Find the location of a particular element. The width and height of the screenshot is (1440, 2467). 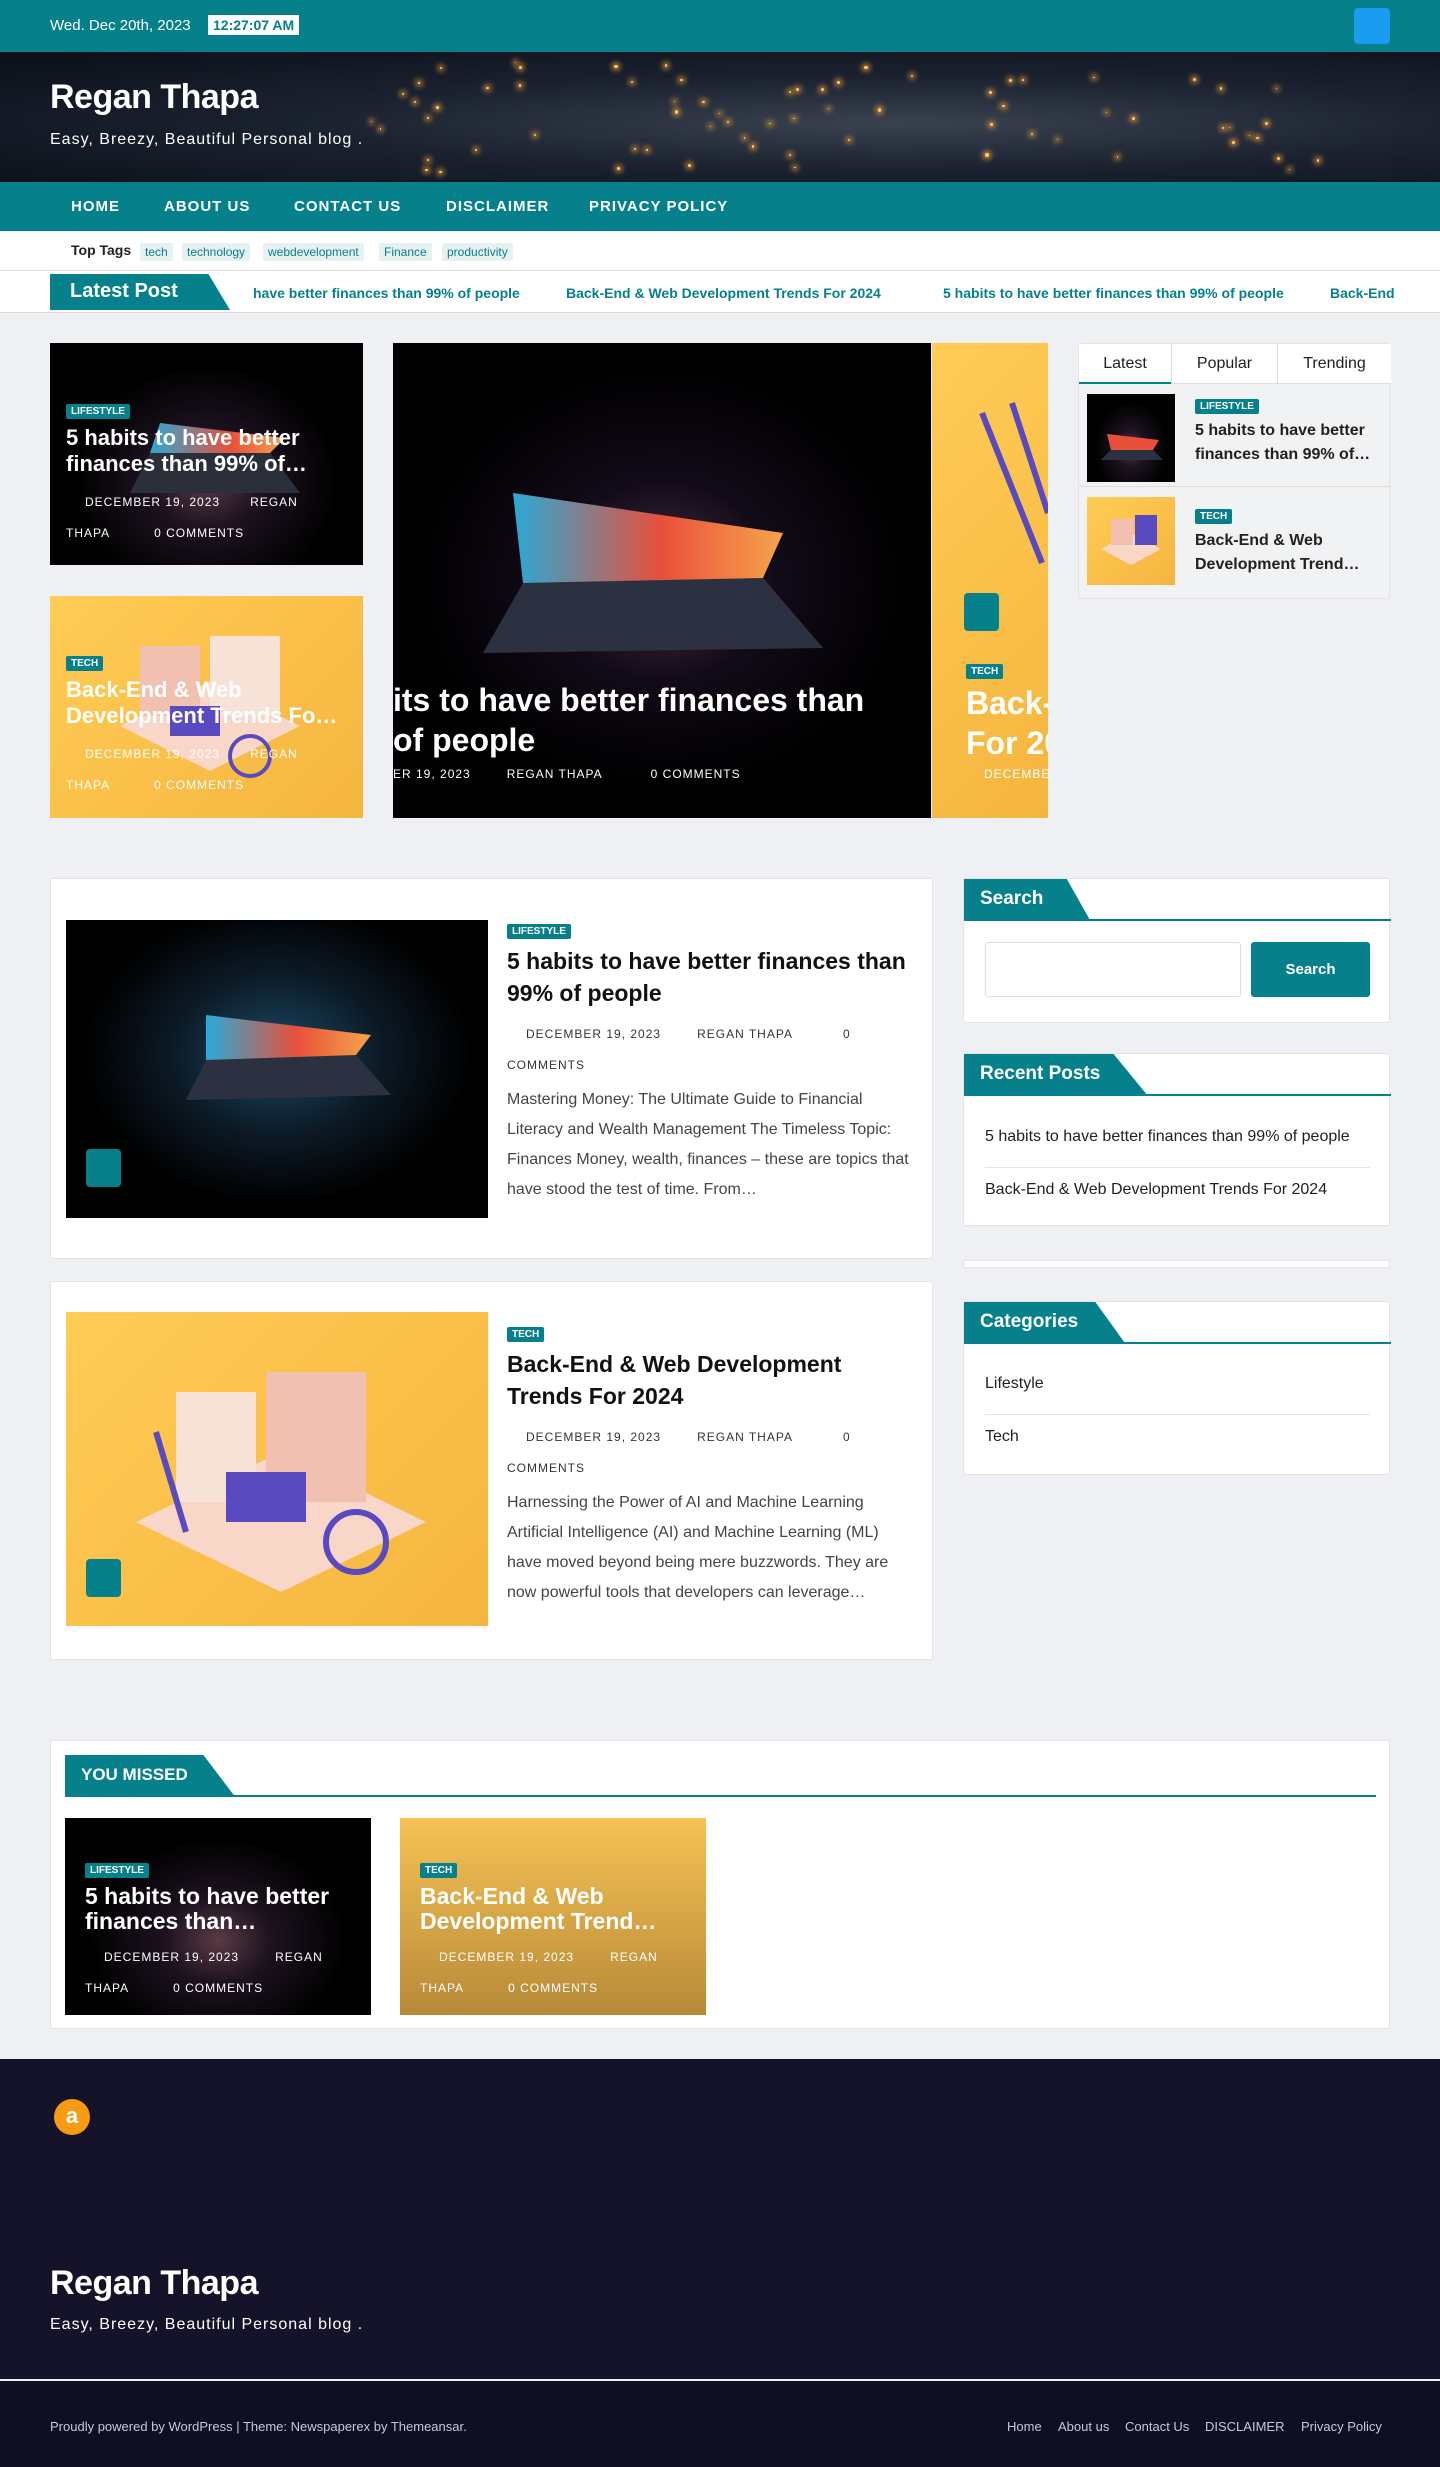

footer-link-home: Home is located at coordinates (1024, 2426).